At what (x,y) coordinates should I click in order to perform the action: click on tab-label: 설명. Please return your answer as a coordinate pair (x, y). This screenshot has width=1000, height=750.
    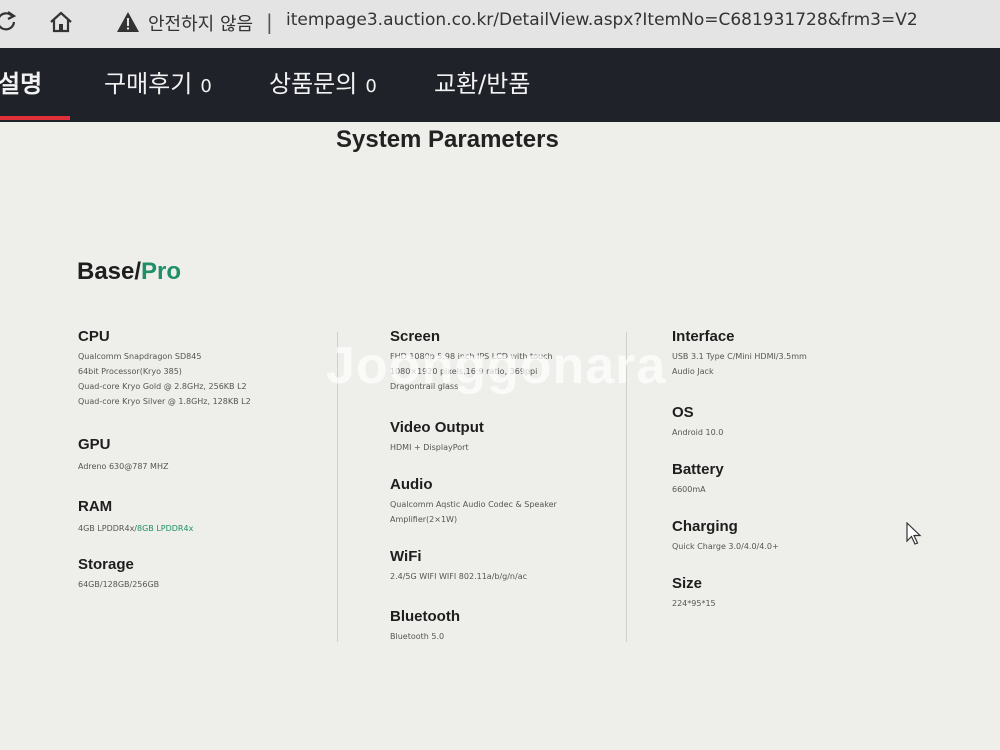
    Looking at the image, I should click on (21, 84).